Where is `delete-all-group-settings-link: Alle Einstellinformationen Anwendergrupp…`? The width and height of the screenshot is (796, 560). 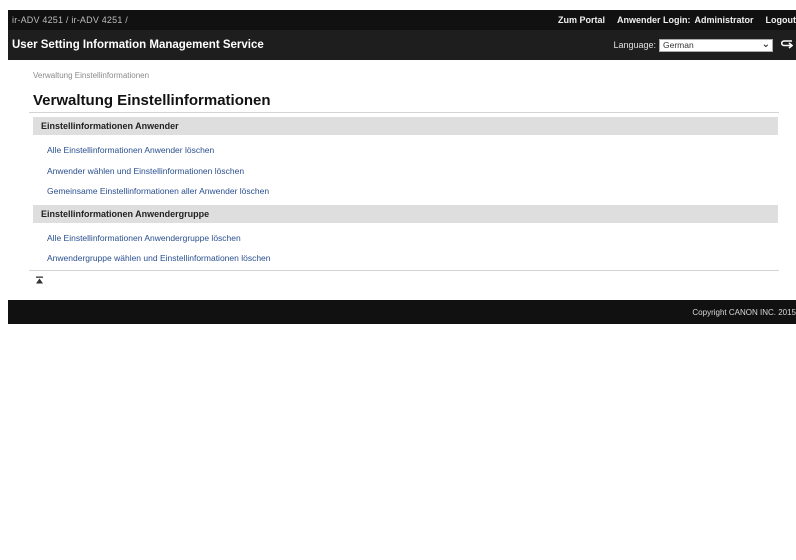
delete-all-group-settings-link: Alle Einstellinformationen Anwendergrupp… is located at coordinates (144, 238).